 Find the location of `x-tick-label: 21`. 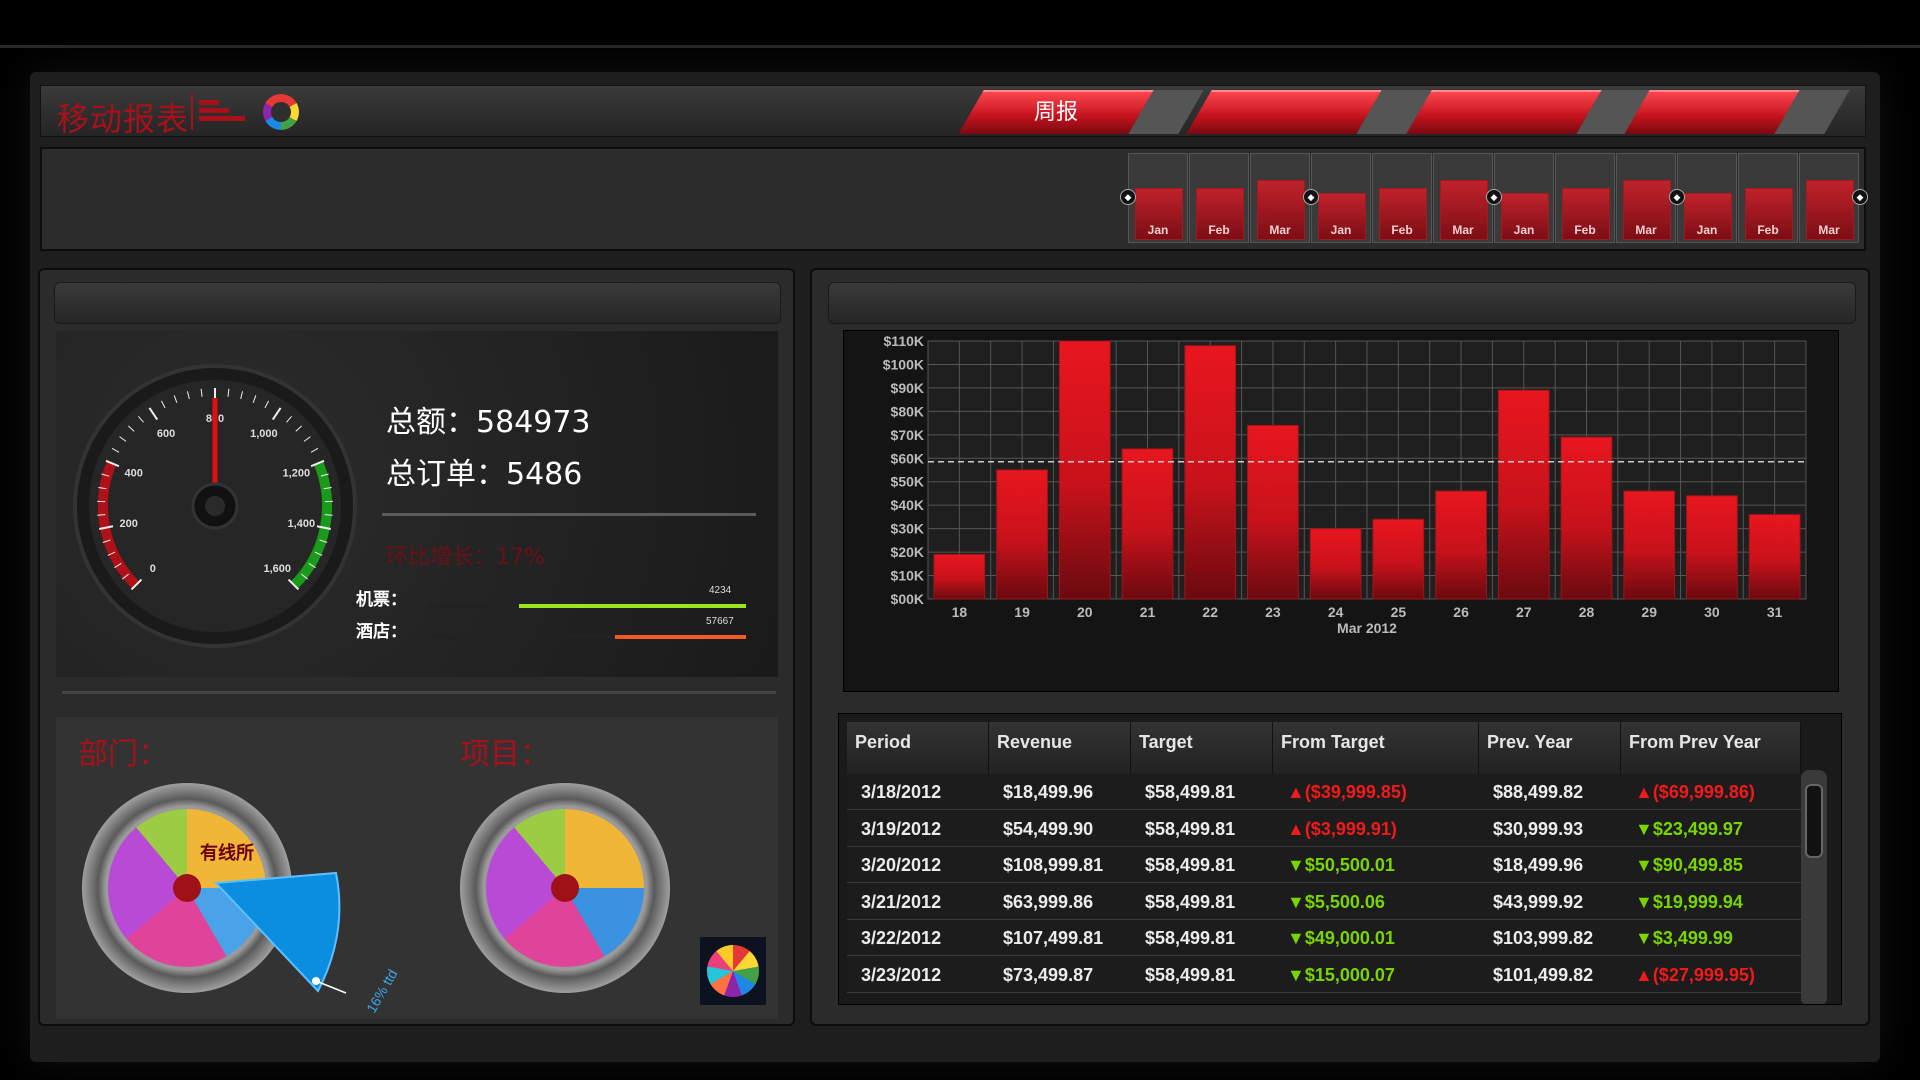

x-tick-label: 21 is located at coordinates (1148, 612).